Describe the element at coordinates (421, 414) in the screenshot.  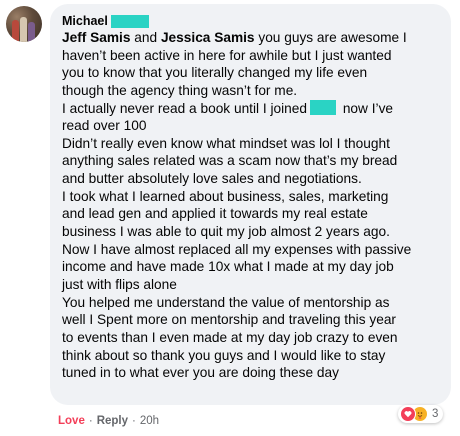
I see `reaction-summary: 3` at that location.